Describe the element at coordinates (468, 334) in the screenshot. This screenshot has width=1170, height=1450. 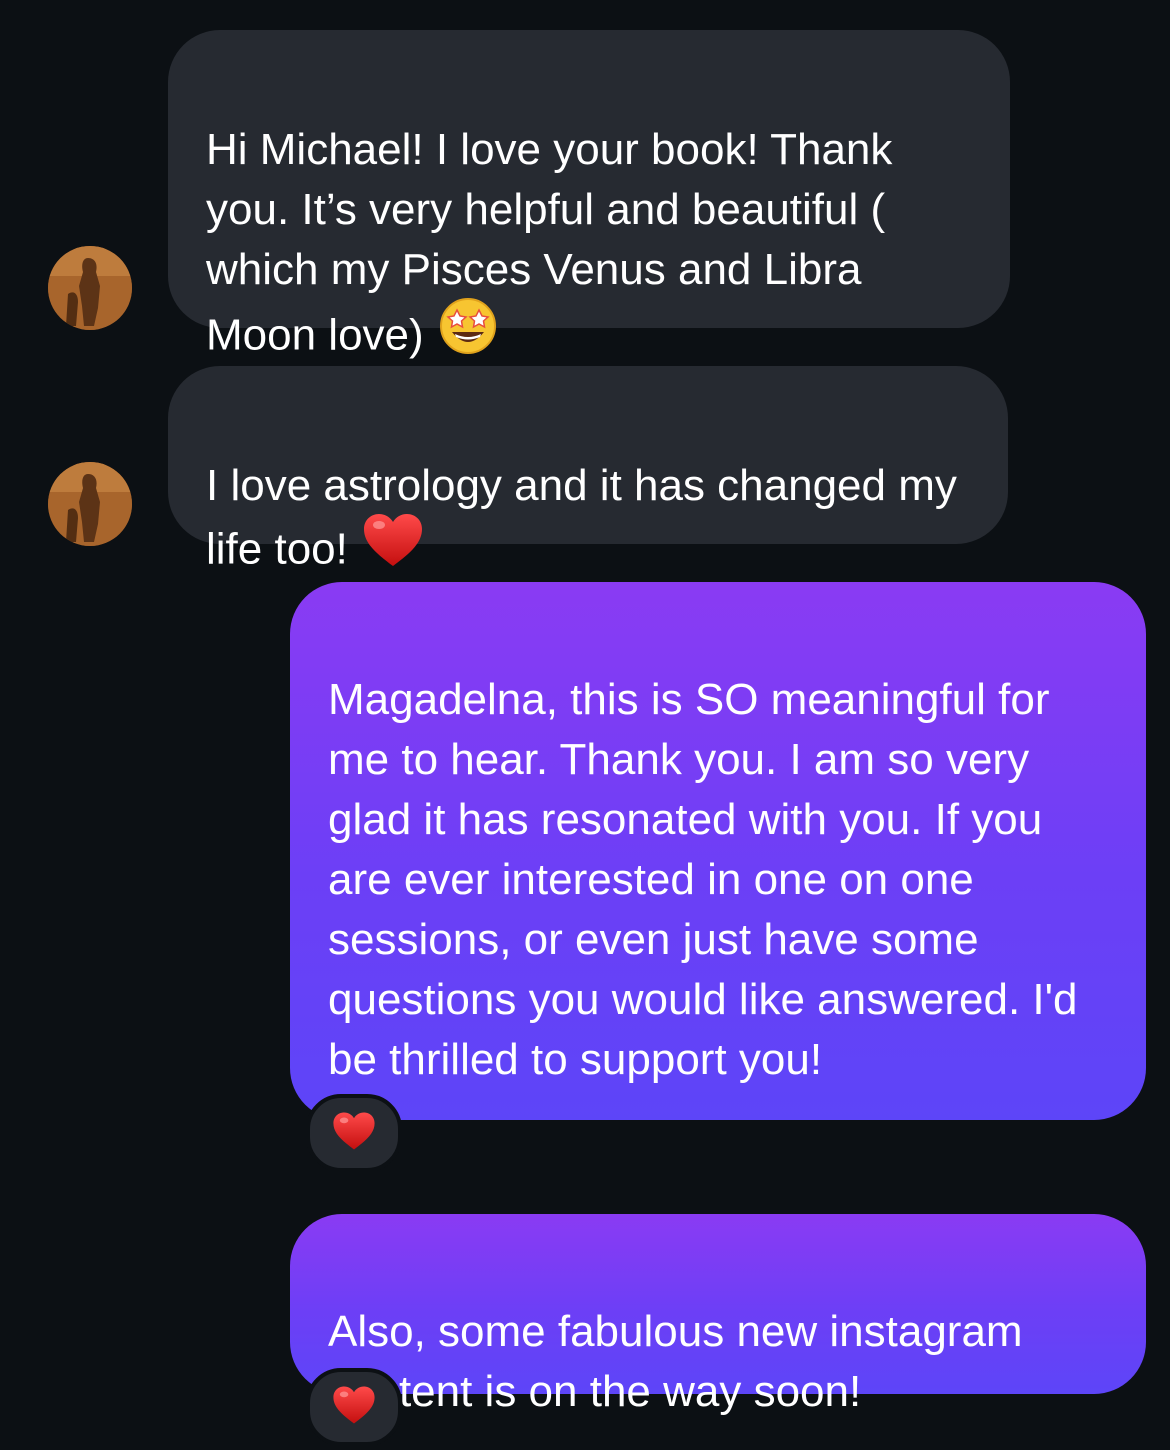
I see `star-struck-emoji-icon` at that location.